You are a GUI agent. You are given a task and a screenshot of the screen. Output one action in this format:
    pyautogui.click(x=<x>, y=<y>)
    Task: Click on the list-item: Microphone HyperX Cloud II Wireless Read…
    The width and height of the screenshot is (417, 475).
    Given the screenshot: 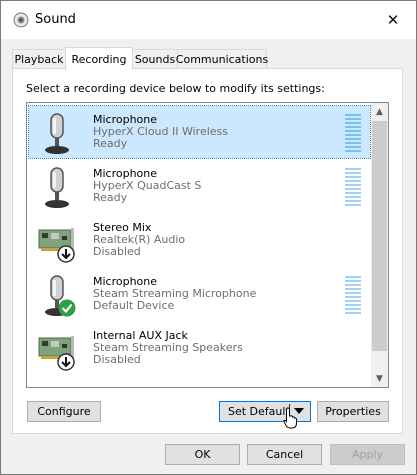 What is the action you would take?
    pyautogui.click(x=199, y=132)
    